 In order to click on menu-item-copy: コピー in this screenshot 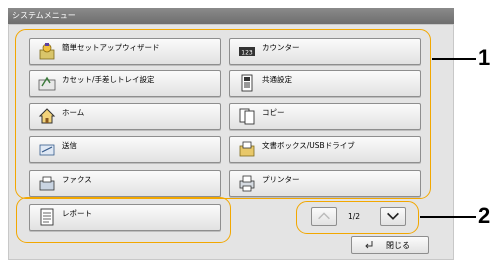, I will do `click(325, 116)`.